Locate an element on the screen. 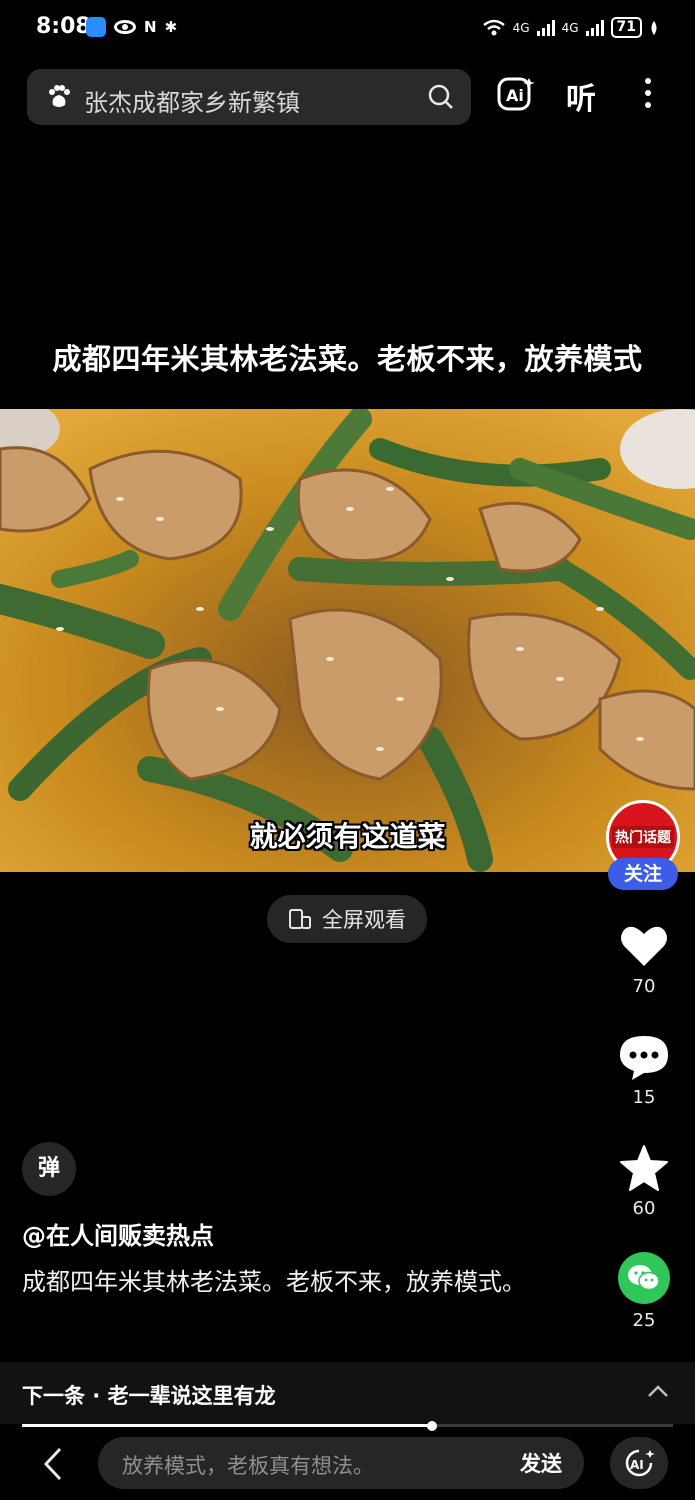 The height and width of the screenshot is (1500, 695). comment-action: 15 is located at coordinates (644, 1070).